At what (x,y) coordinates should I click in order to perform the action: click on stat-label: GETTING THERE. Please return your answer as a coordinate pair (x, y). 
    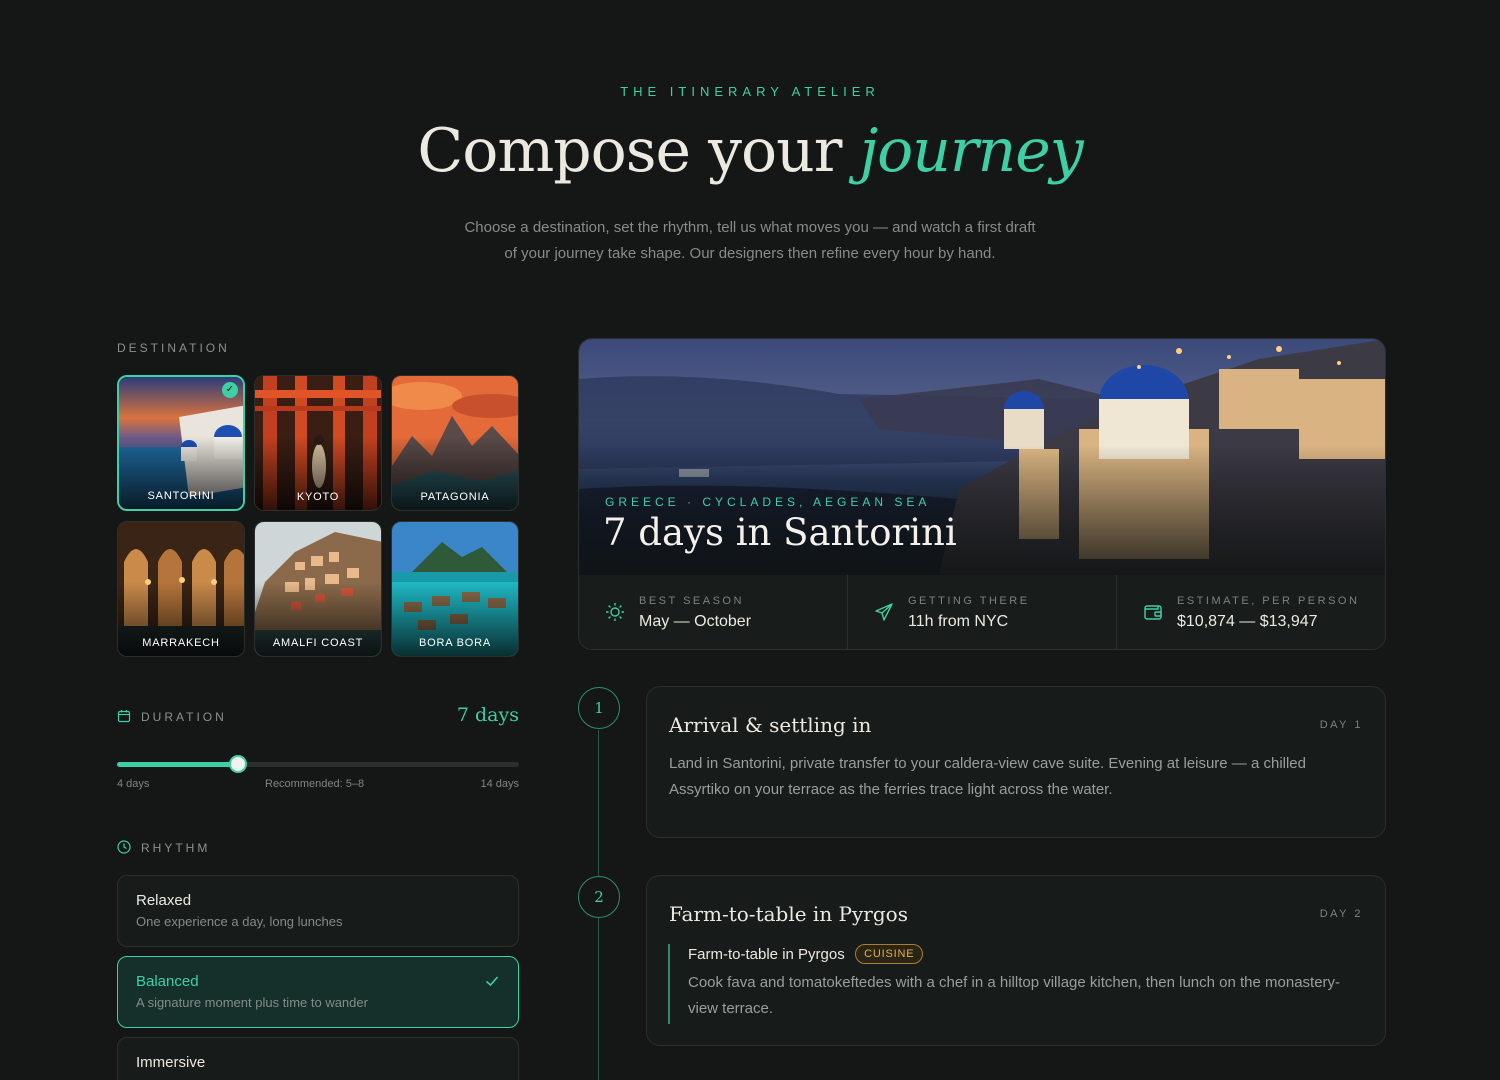
    Looking at the image, I should click on (969, 601).